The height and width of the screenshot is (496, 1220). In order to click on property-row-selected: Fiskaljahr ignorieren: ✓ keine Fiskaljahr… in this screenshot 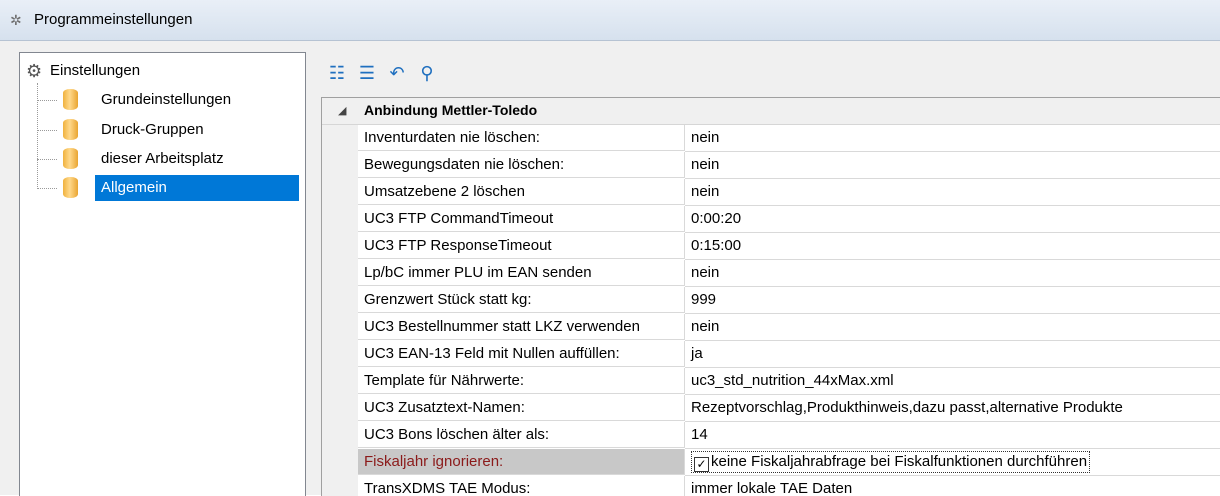, I will do `click(771, 462)`.